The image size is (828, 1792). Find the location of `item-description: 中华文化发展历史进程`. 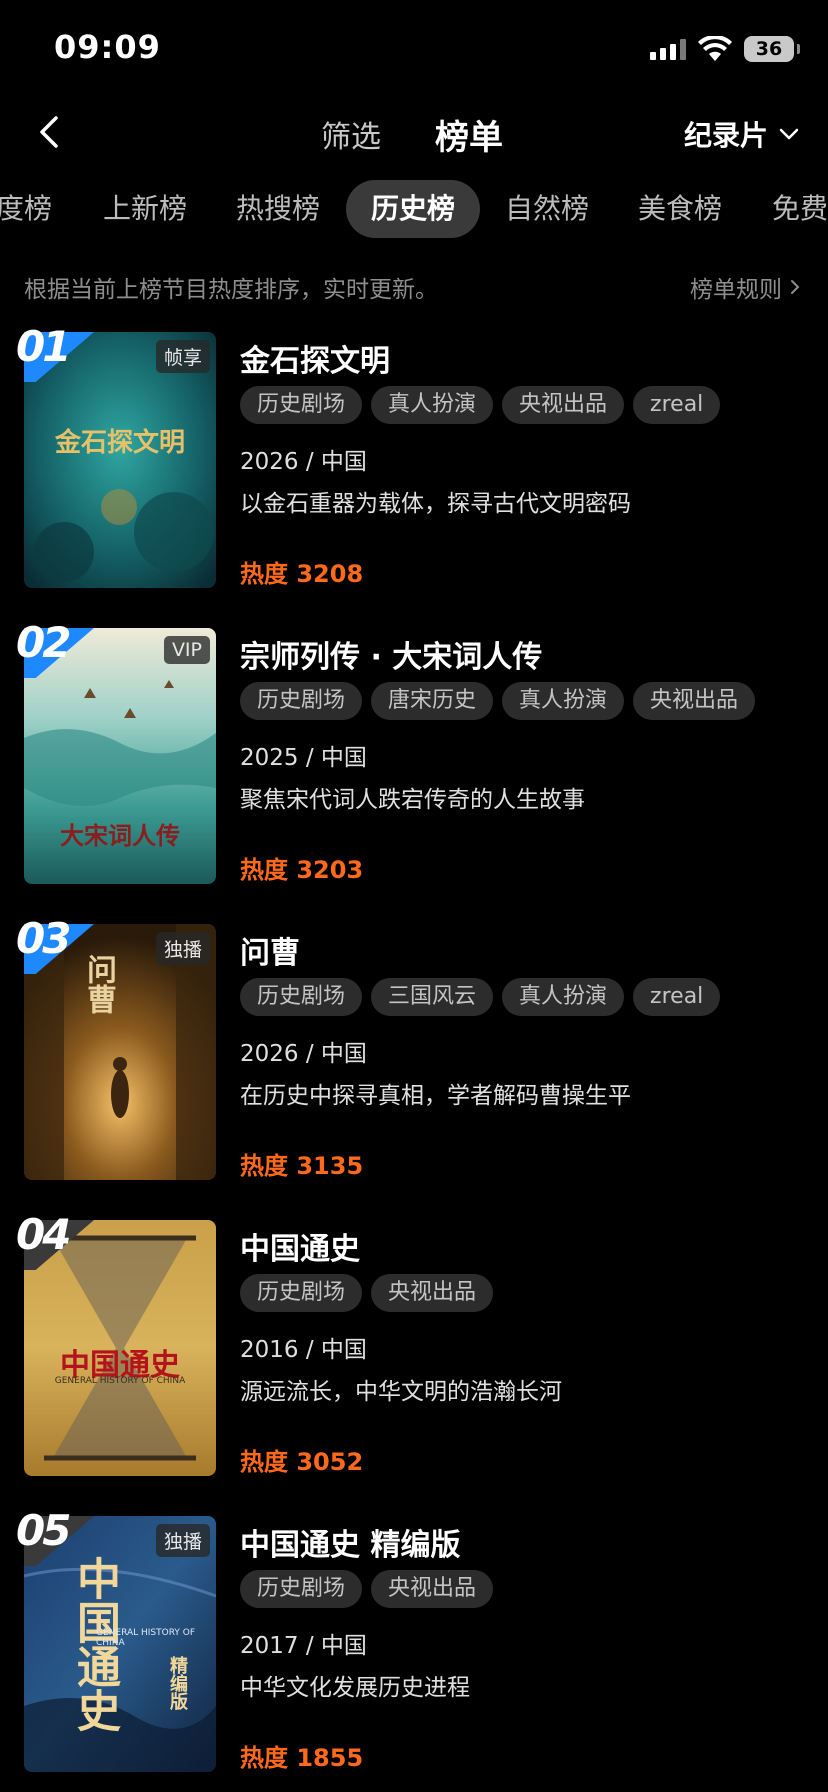

item-description: 中华文化发展历史进程 is located at coordinates (355, 1688).